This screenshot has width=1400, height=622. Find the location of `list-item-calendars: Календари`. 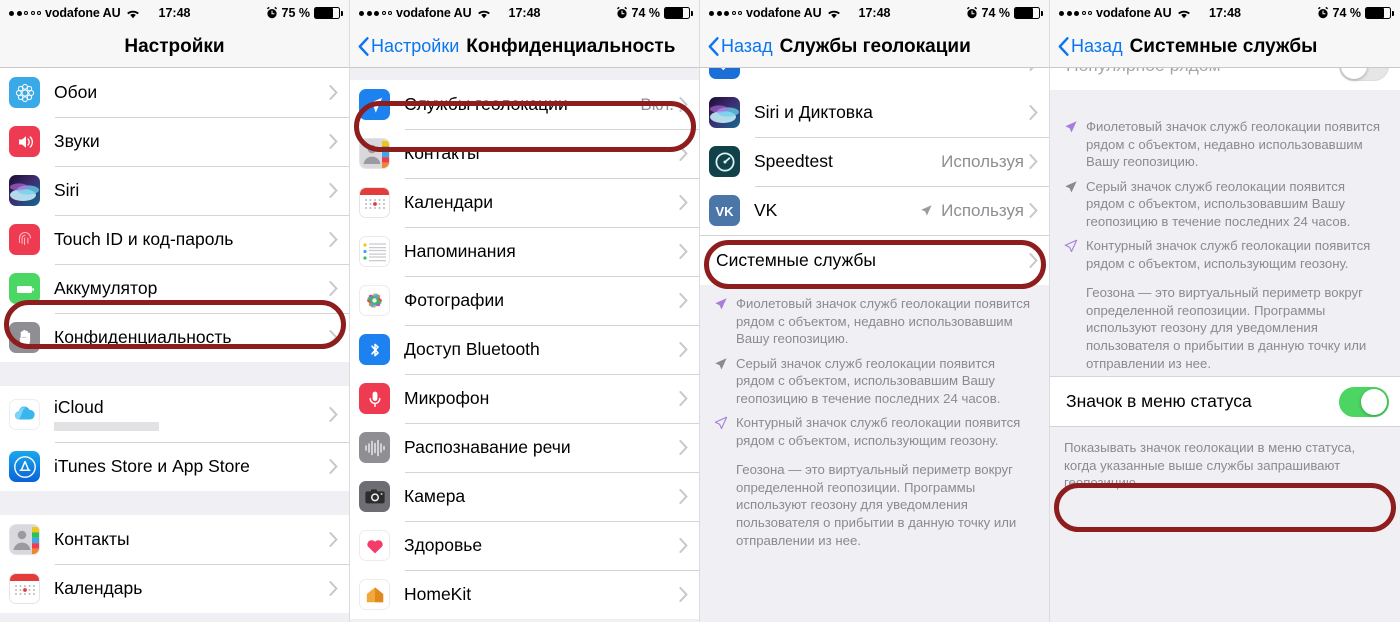

list-item-calendars: Календари is located at coordinates (524, 202).